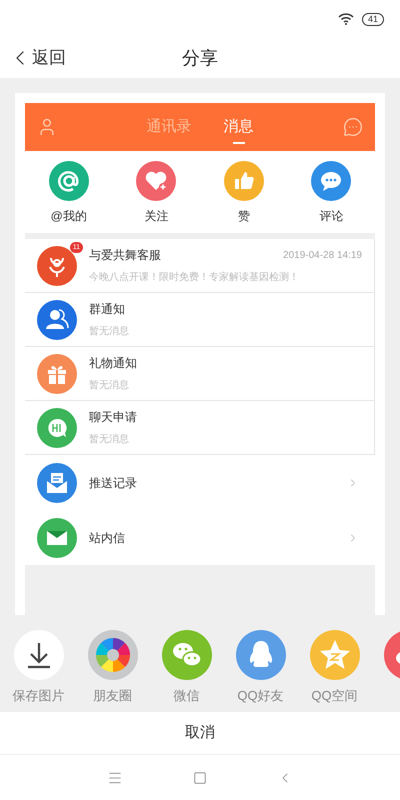 The width and height of the screenshot is (400, 800). Describe the element at coordinates (57, 320) in the screenshot. I see `group-icon` at that location.